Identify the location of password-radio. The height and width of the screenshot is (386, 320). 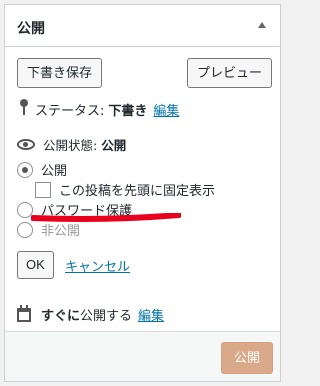
(25, 209).